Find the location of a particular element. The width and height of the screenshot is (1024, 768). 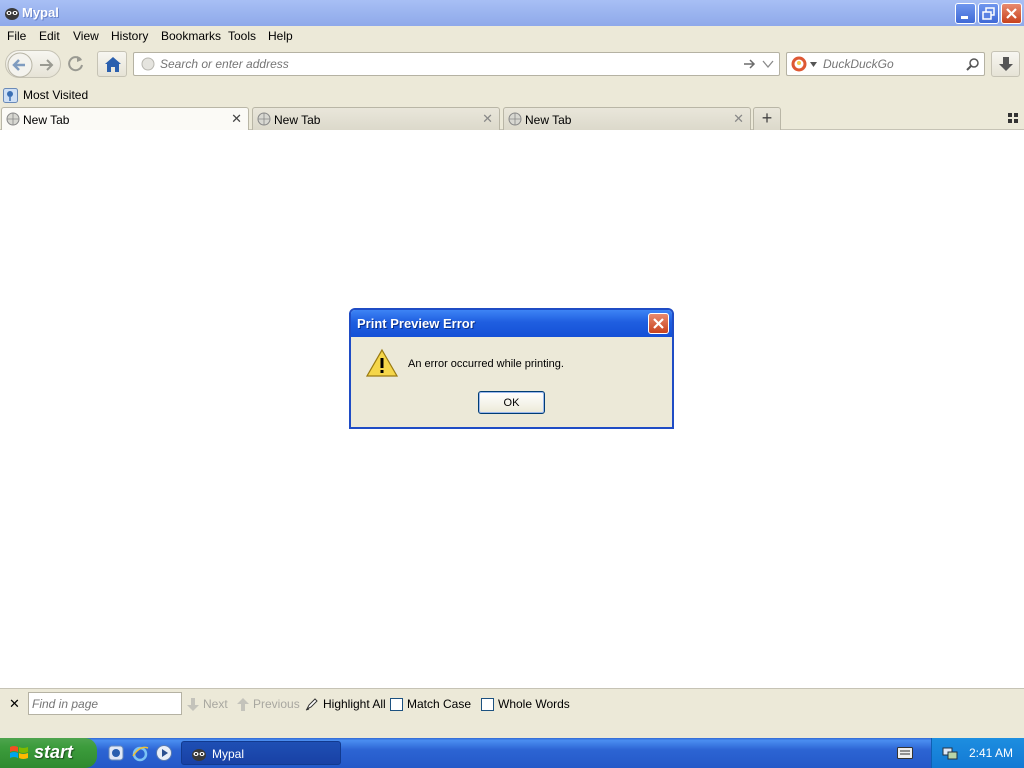

taskbar-item-label: Mypal is located at coordinates (228, 754).